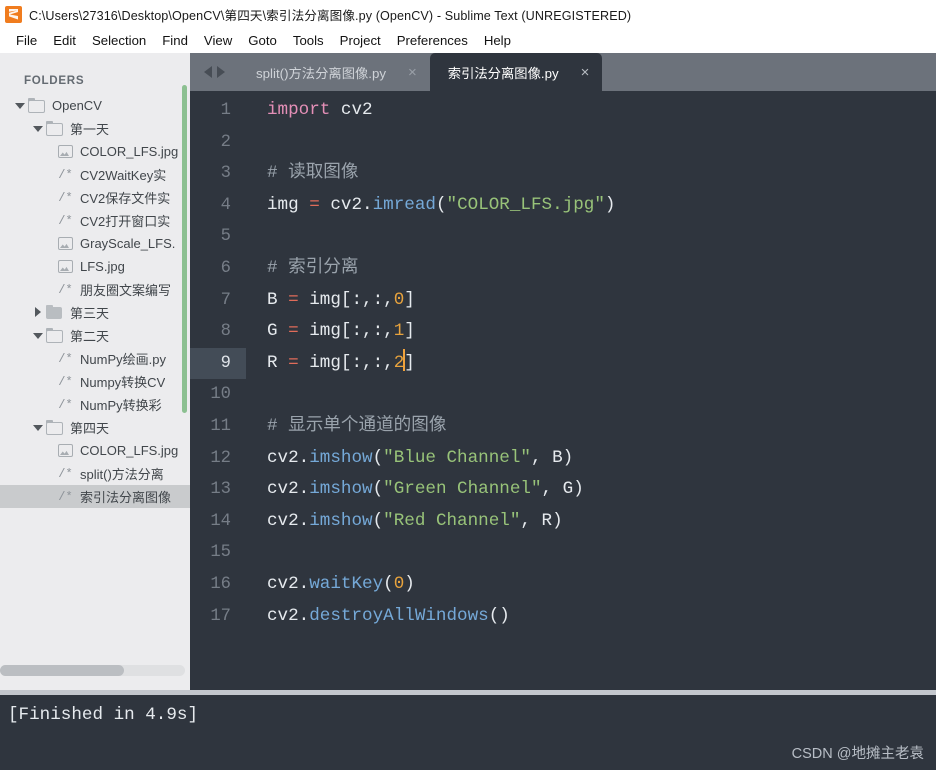 The width and height of the screenshot is (936, 770). What do you see at coordinates (92, 670) in the screenshot?
I see `sidebar-horizontal-scrollbar` at bounding box center [92, 670].